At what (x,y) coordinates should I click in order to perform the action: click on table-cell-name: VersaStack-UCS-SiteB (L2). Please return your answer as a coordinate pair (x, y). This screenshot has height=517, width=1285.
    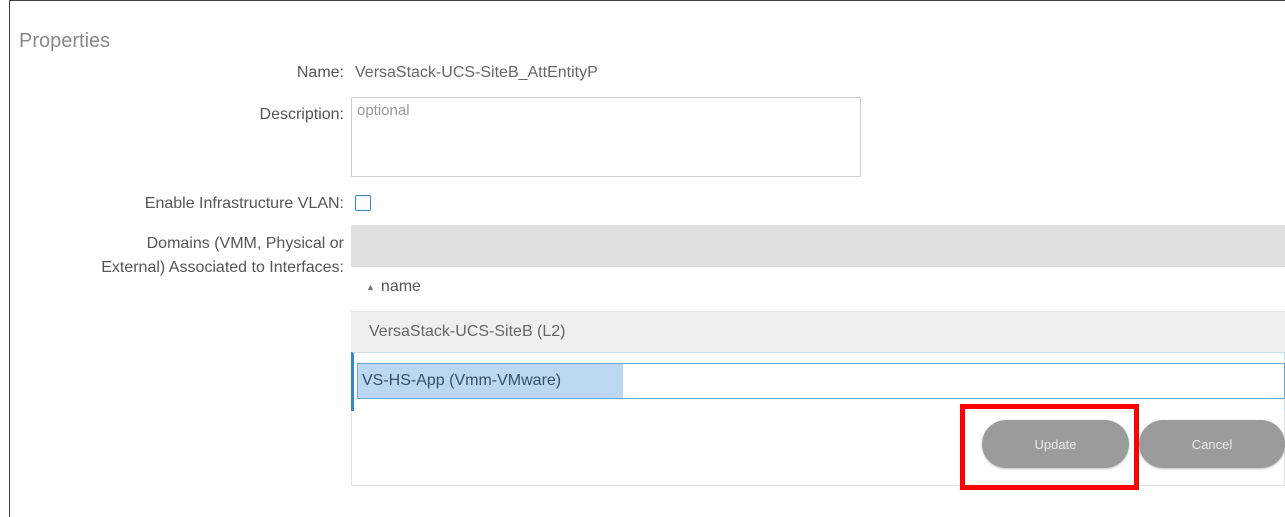
    Looking at the image, I should click on (467, 331).